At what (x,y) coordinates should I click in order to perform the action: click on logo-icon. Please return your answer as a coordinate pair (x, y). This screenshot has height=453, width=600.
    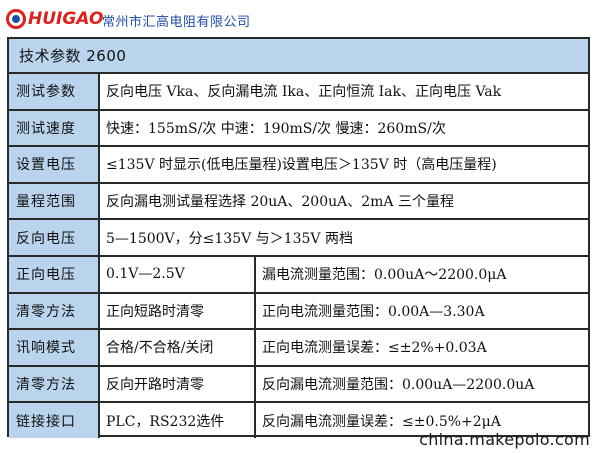
    Looking at the image, I should click on (16, 19).